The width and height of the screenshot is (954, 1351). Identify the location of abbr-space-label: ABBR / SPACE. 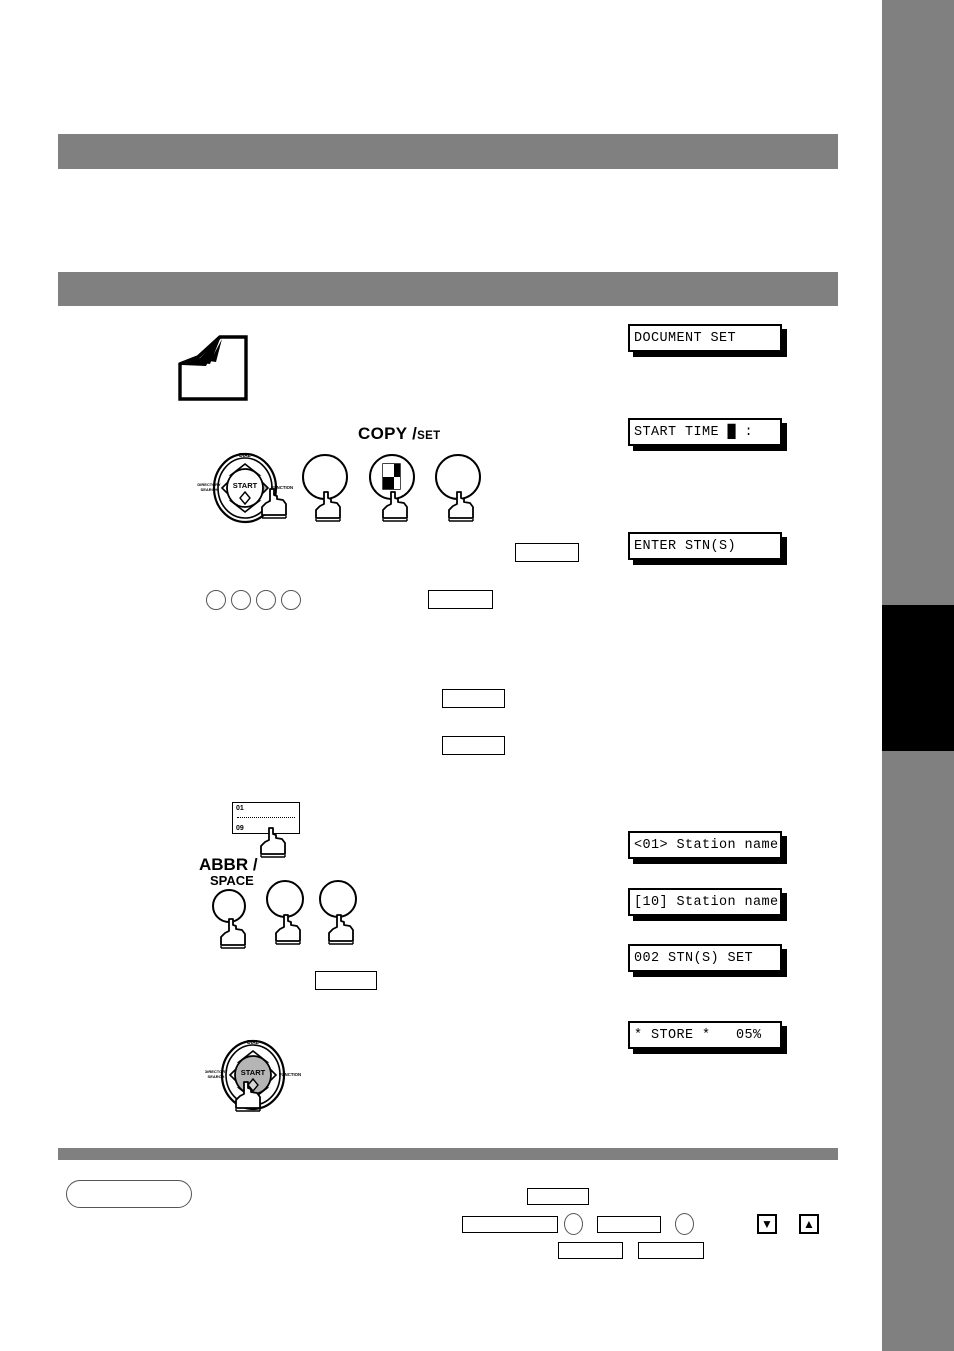
(228, 872).